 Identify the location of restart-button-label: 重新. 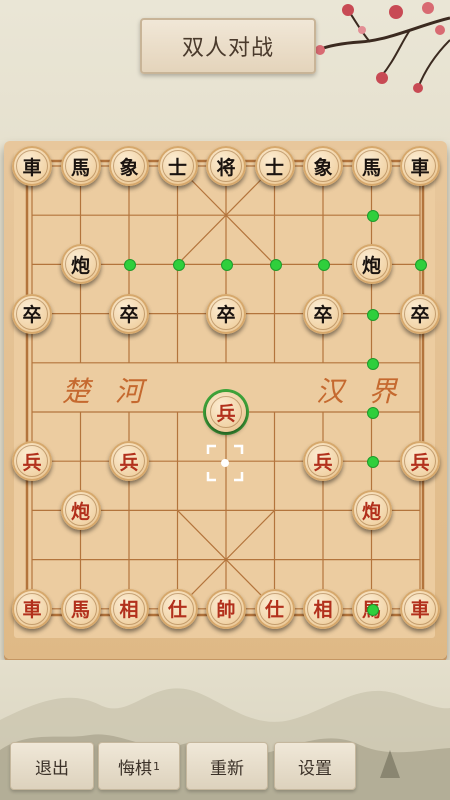
(227, 768).